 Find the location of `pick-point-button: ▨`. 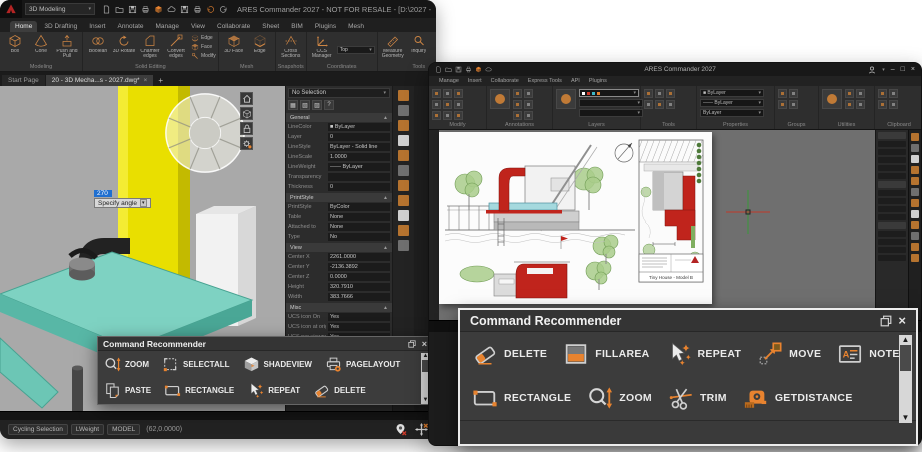

pick-point-button: ▨ is located at coordinates (317, 105).